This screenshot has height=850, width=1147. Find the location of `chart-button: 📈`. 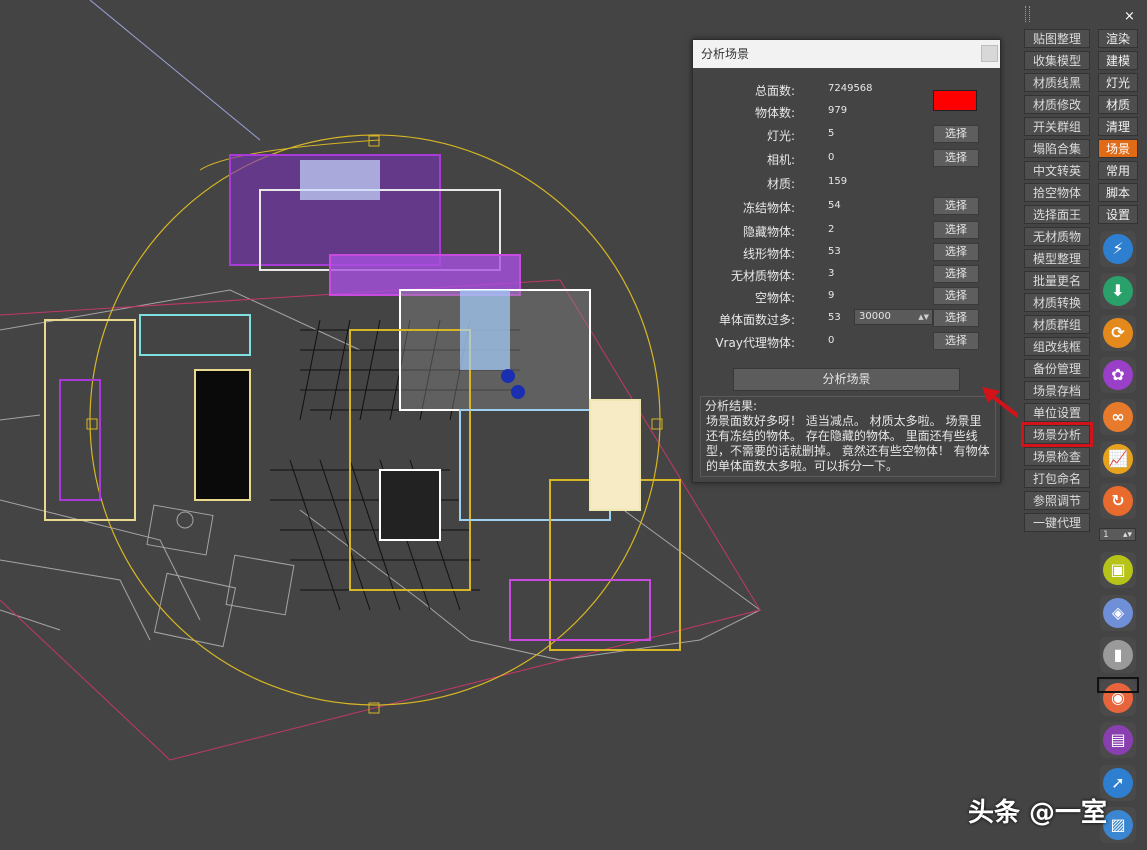

chart-button: 📈 is located at coordinates (1118, 459).